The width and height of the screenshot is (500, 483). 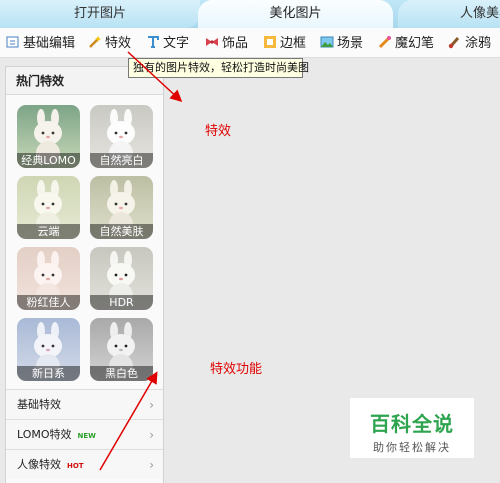 I want to click on annotation-effects: 特效, so click(x=218, y=131).